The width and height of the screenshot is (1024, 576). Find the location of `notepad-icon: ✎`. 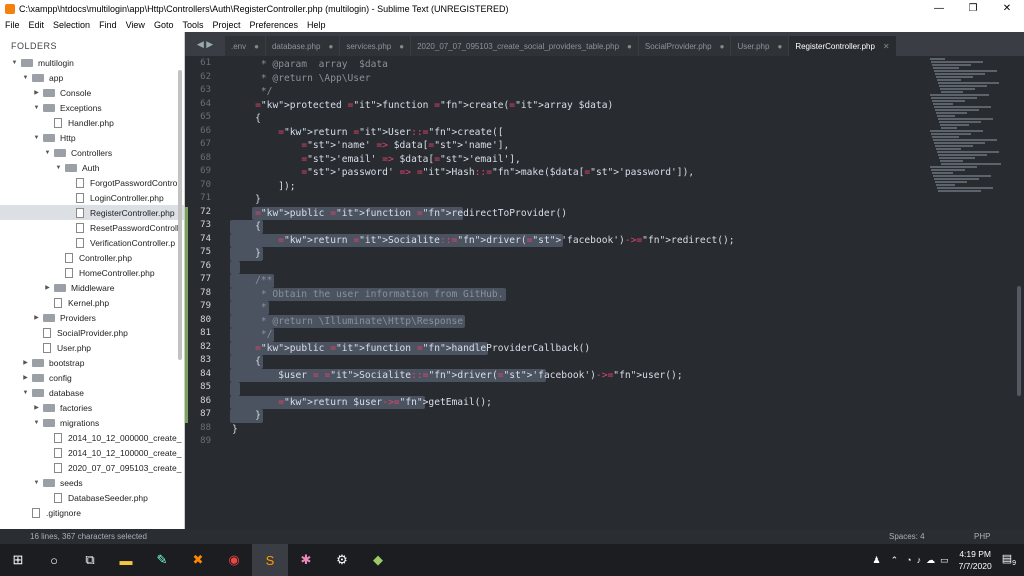

notepad-icon: ✎ is located at coordinates (162, 560).